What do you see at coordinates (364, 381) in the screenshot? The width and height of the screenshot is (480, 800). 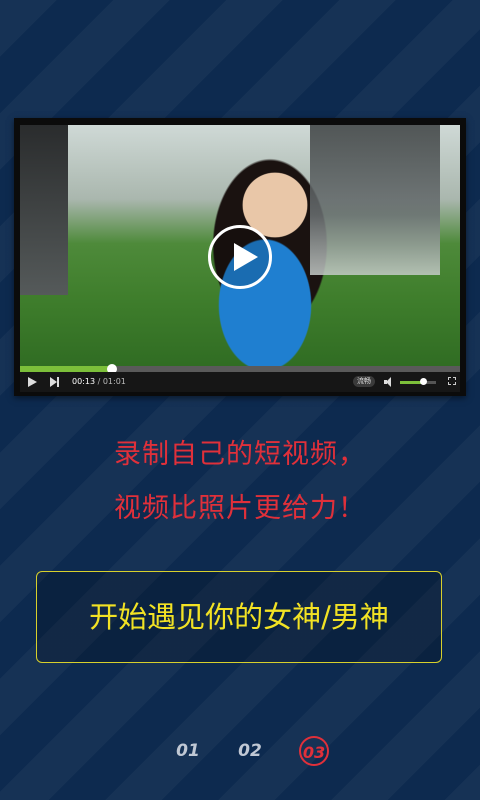 I see `quality-button: 流畅` at bounding box center [364, 381].